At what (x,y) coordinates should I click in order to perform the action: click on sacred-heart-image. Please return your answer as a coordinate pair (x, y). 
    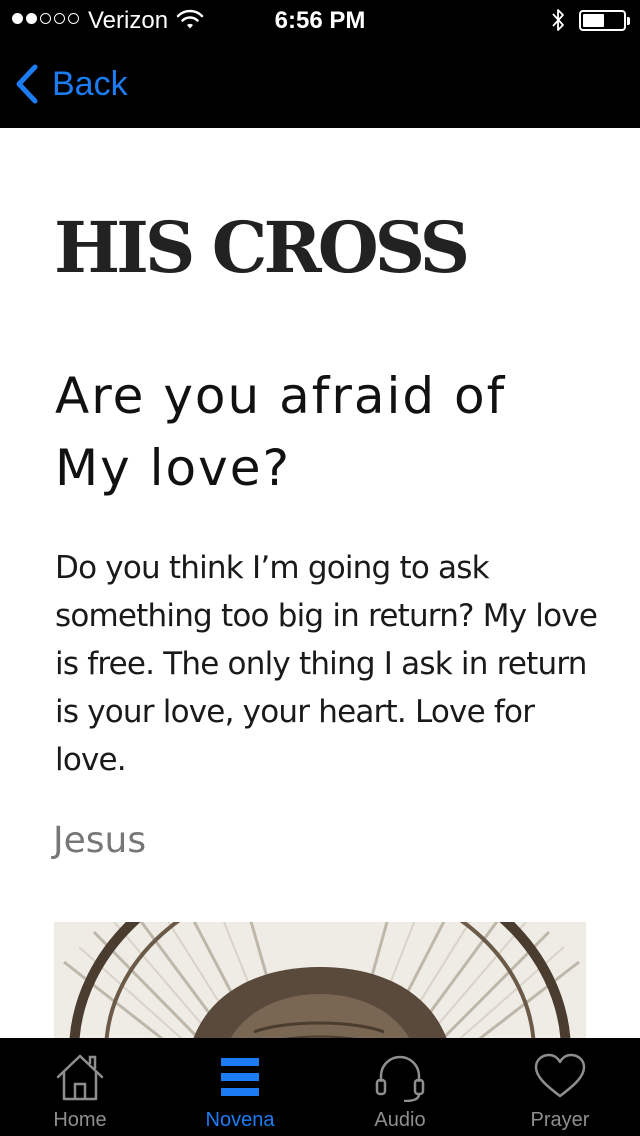
    Looking at the image, I should click on (320, 980).